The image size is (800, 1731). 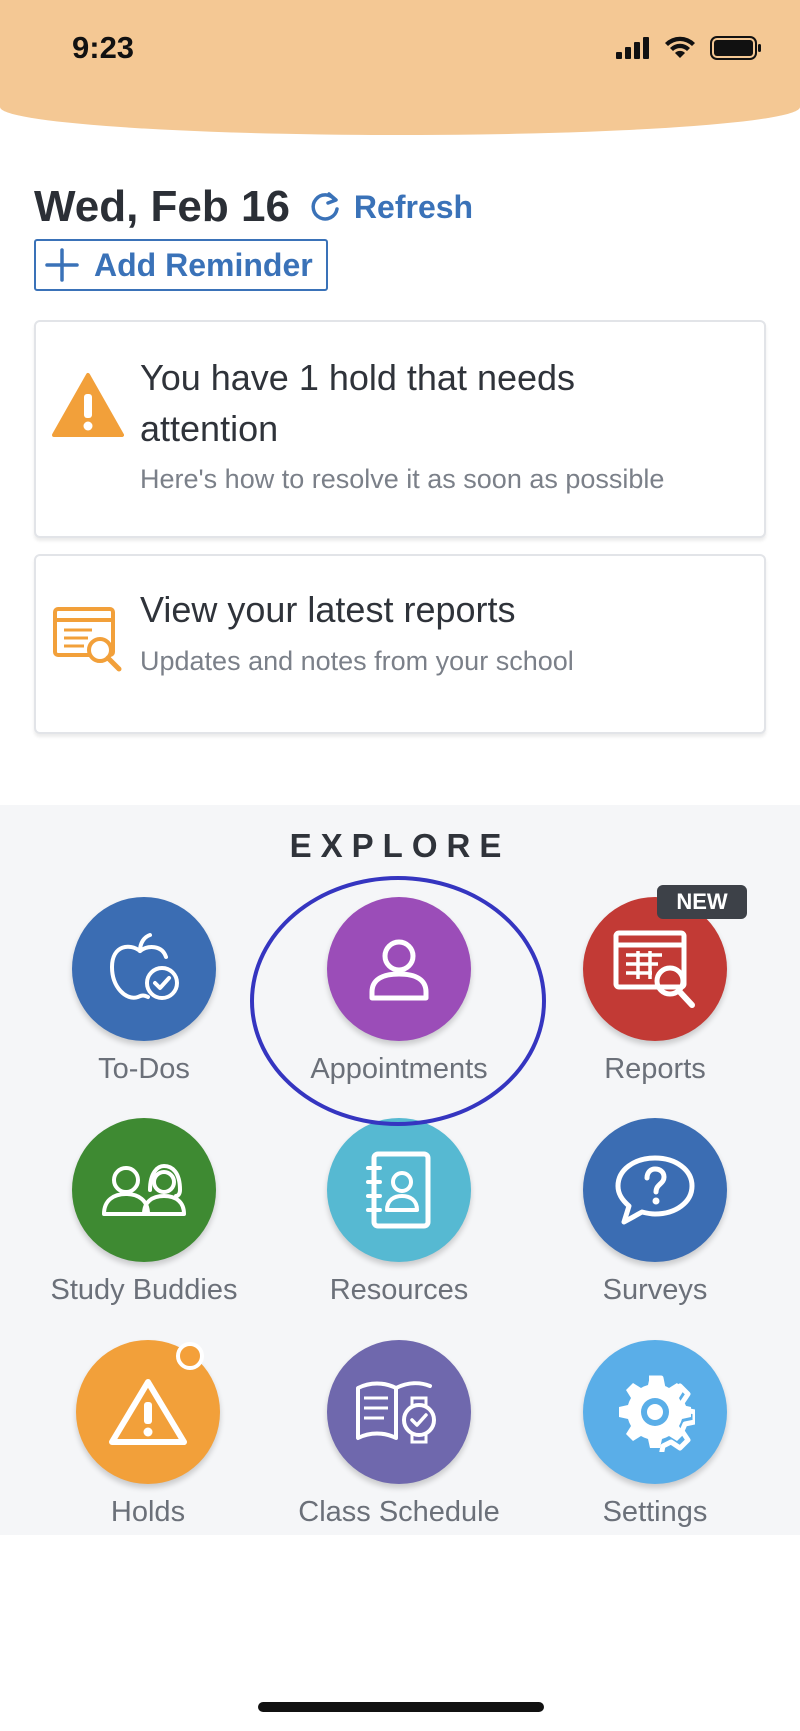 I want to click on appointments-label: Appointments, so click(x=399, y=1069).